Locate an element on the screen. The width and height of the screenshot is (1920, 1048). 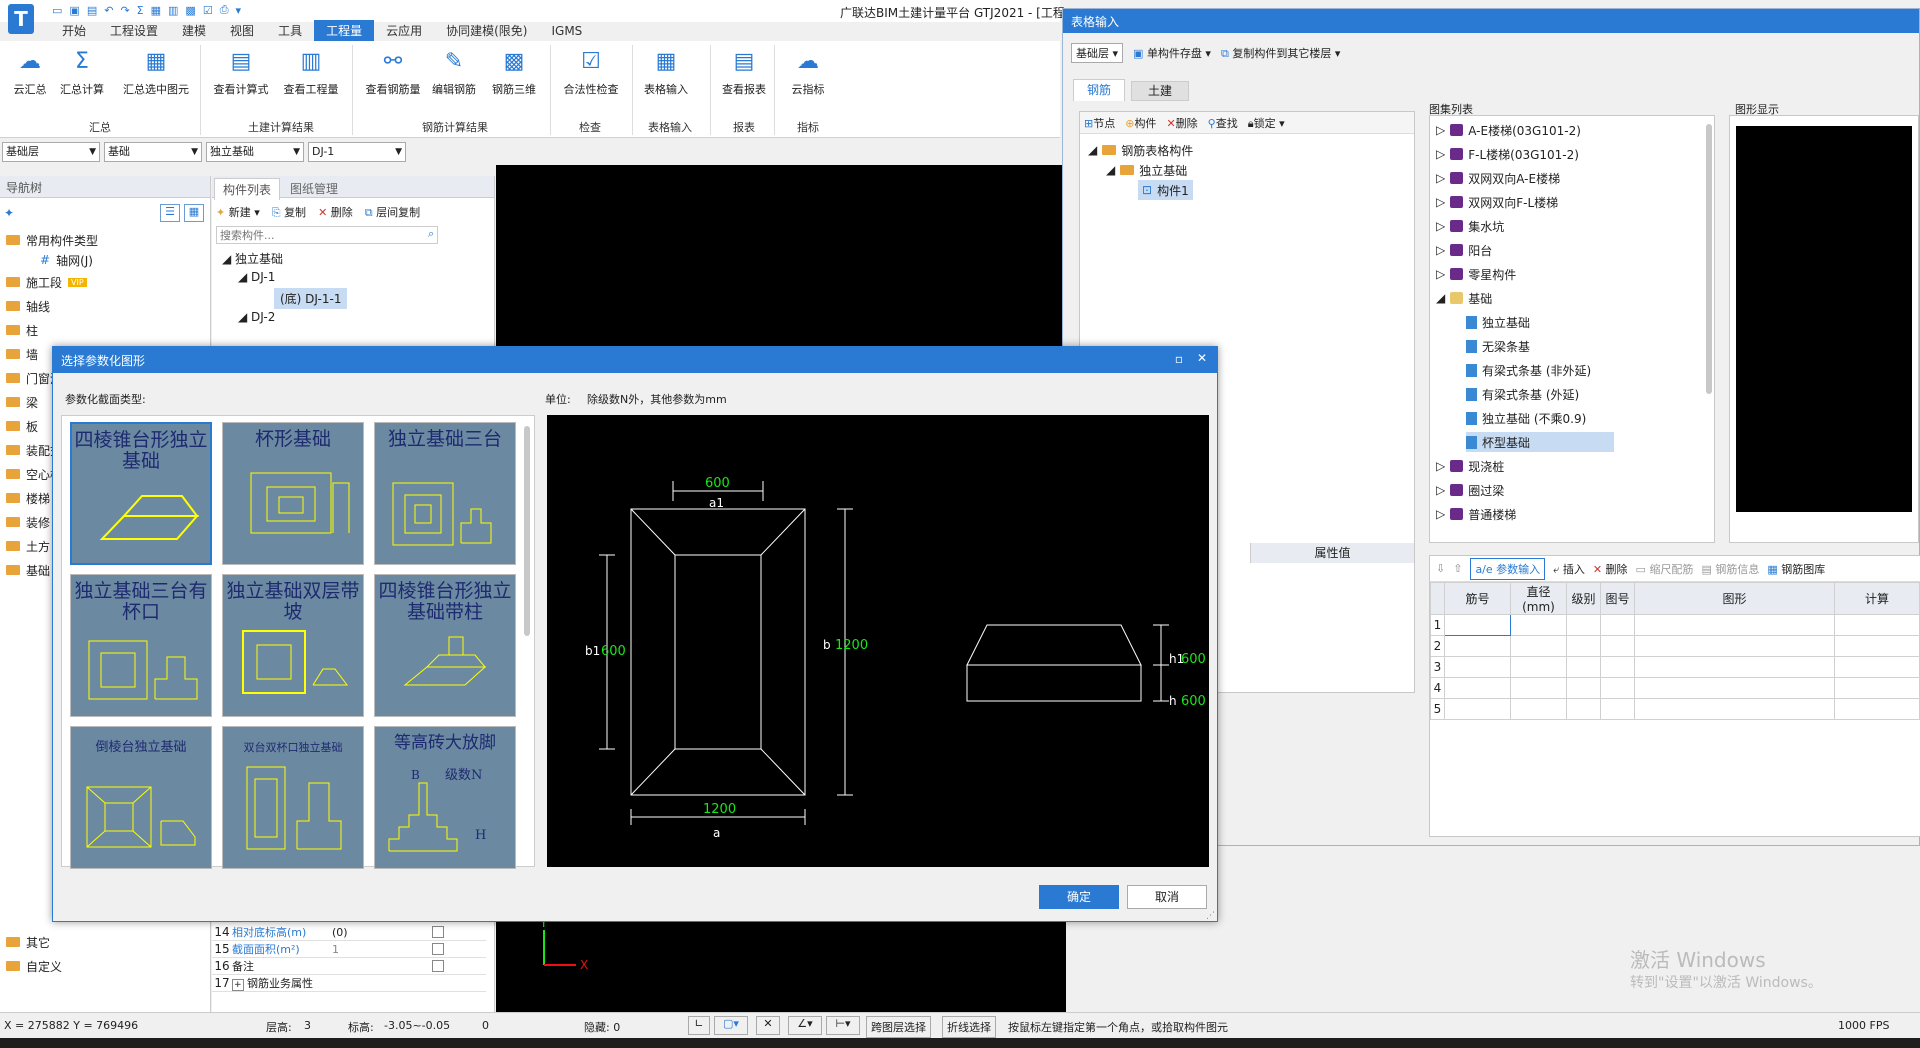
tree-dj1-1: (底) DJ-1-1 is located at coordinates (311, 298).